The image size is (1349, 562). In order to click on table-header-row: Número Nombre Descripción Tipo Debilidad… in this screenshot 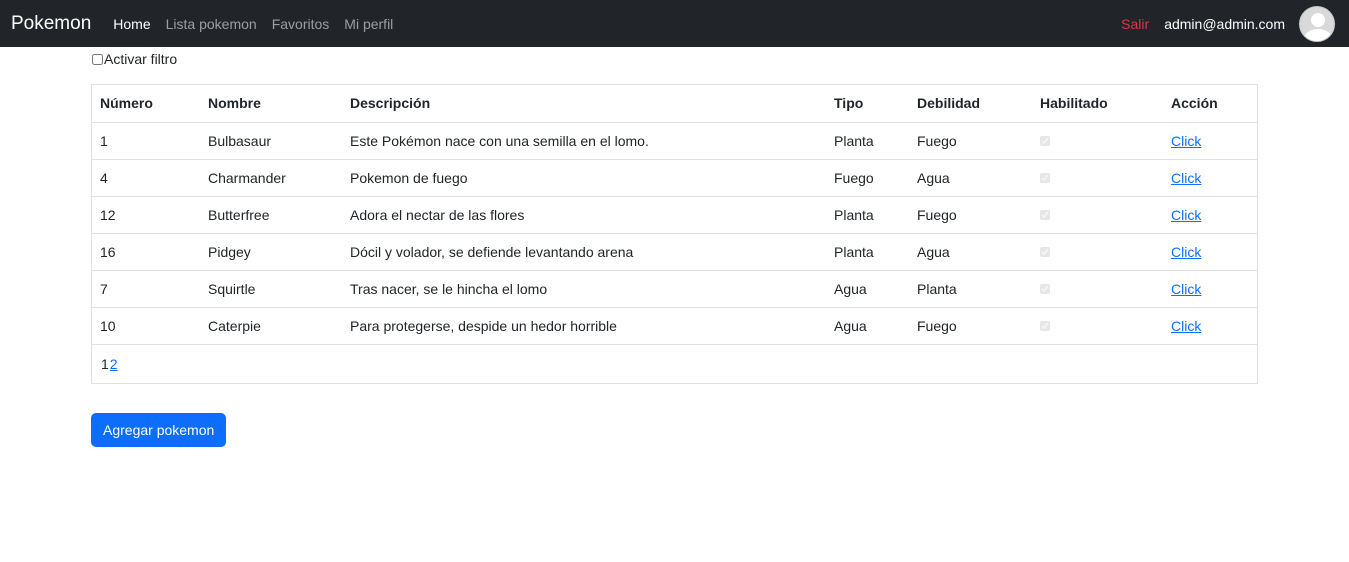, I will do `click(674, 103)`.